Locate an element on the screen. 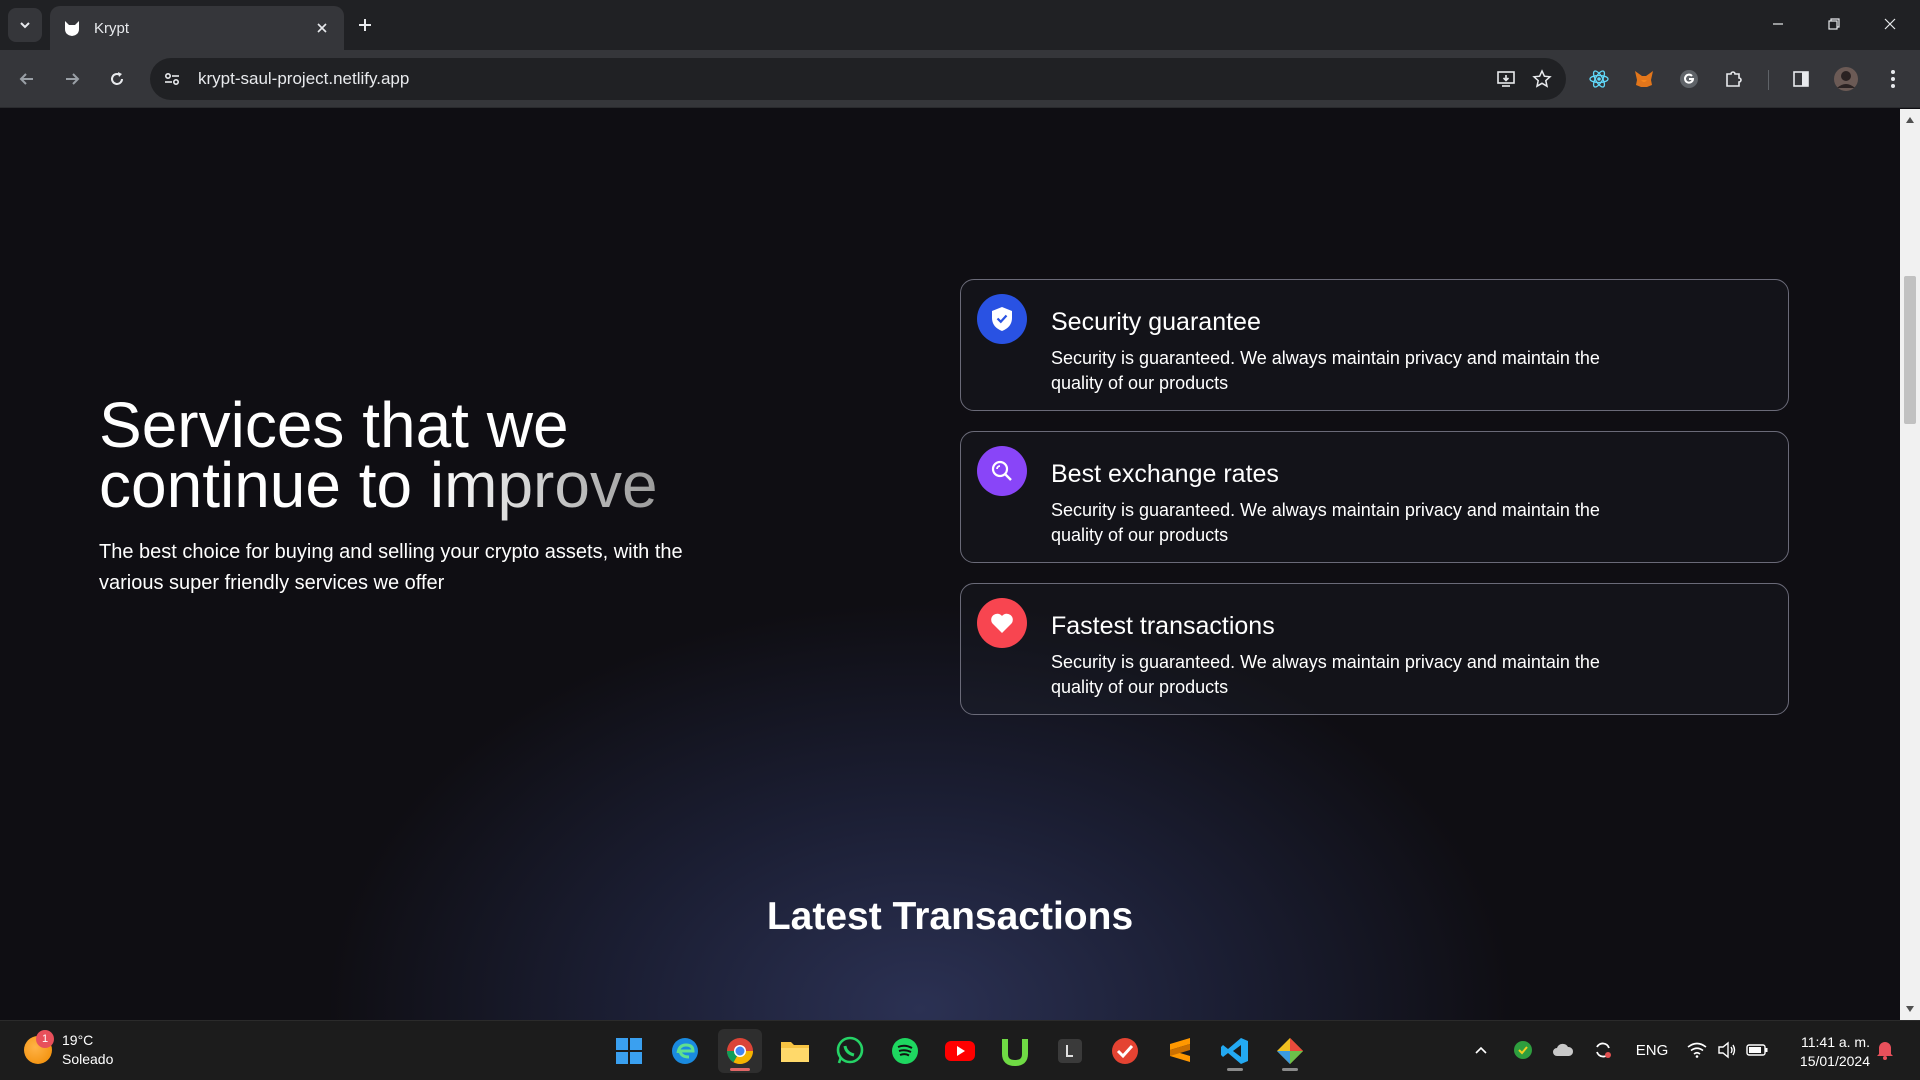 The image size is (1920, 1080). browser-toolbar: krypt-saul-project.netlify.app is located at coordinates (960, 79).